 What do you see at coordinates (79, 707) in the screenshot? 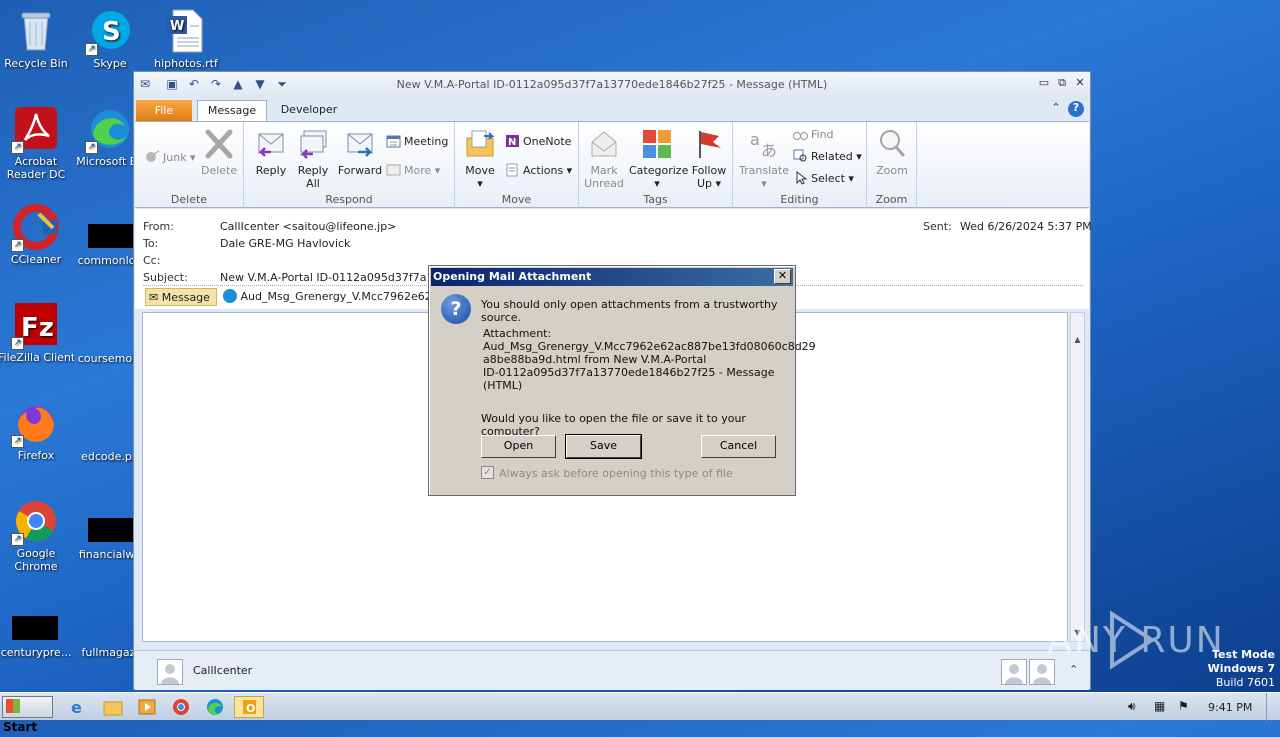
I see `ie-taskbar-icon: e` at bounding box center [79, 707].